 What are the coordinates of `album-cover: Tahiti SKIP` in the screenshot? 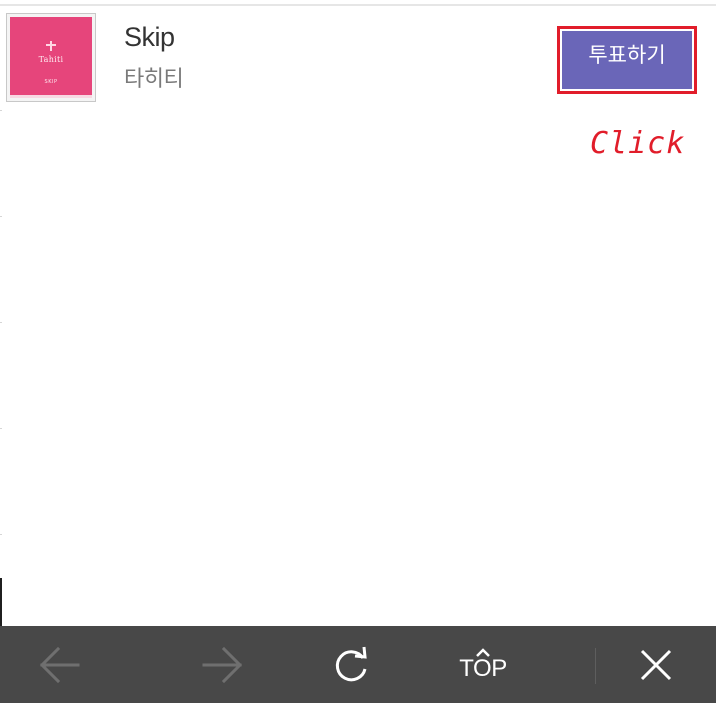 It's located at (51, 57).